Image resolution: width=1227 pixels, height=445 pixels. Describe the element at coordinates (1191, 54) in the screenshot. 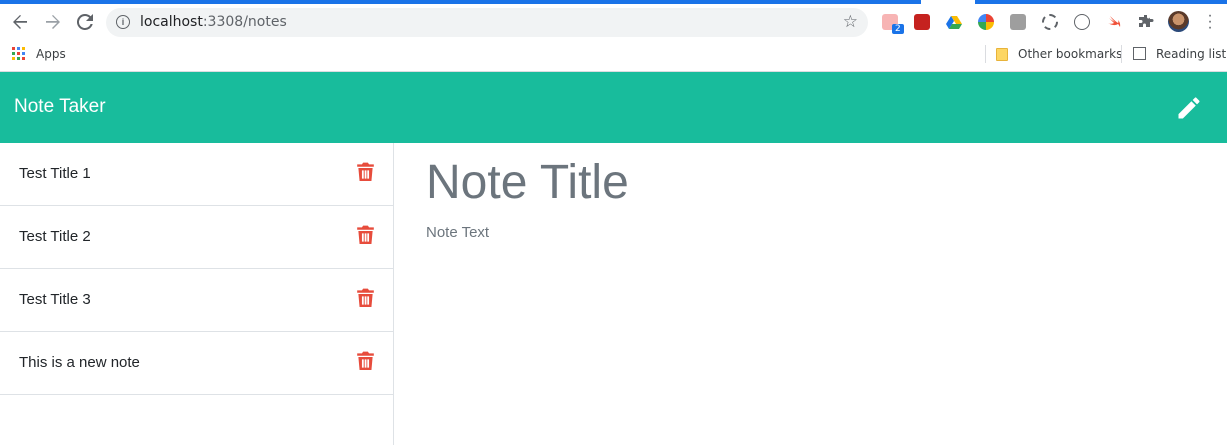

I see `reading-list-link: Reading list` at that location.